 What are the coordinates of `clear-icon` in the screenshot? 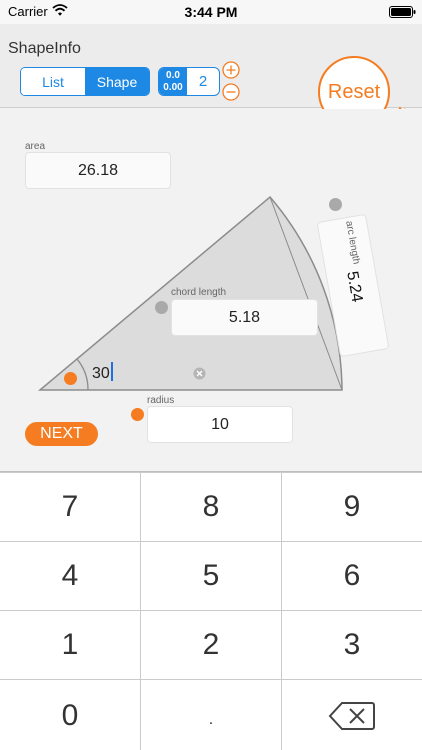 It's located at (199, 373).